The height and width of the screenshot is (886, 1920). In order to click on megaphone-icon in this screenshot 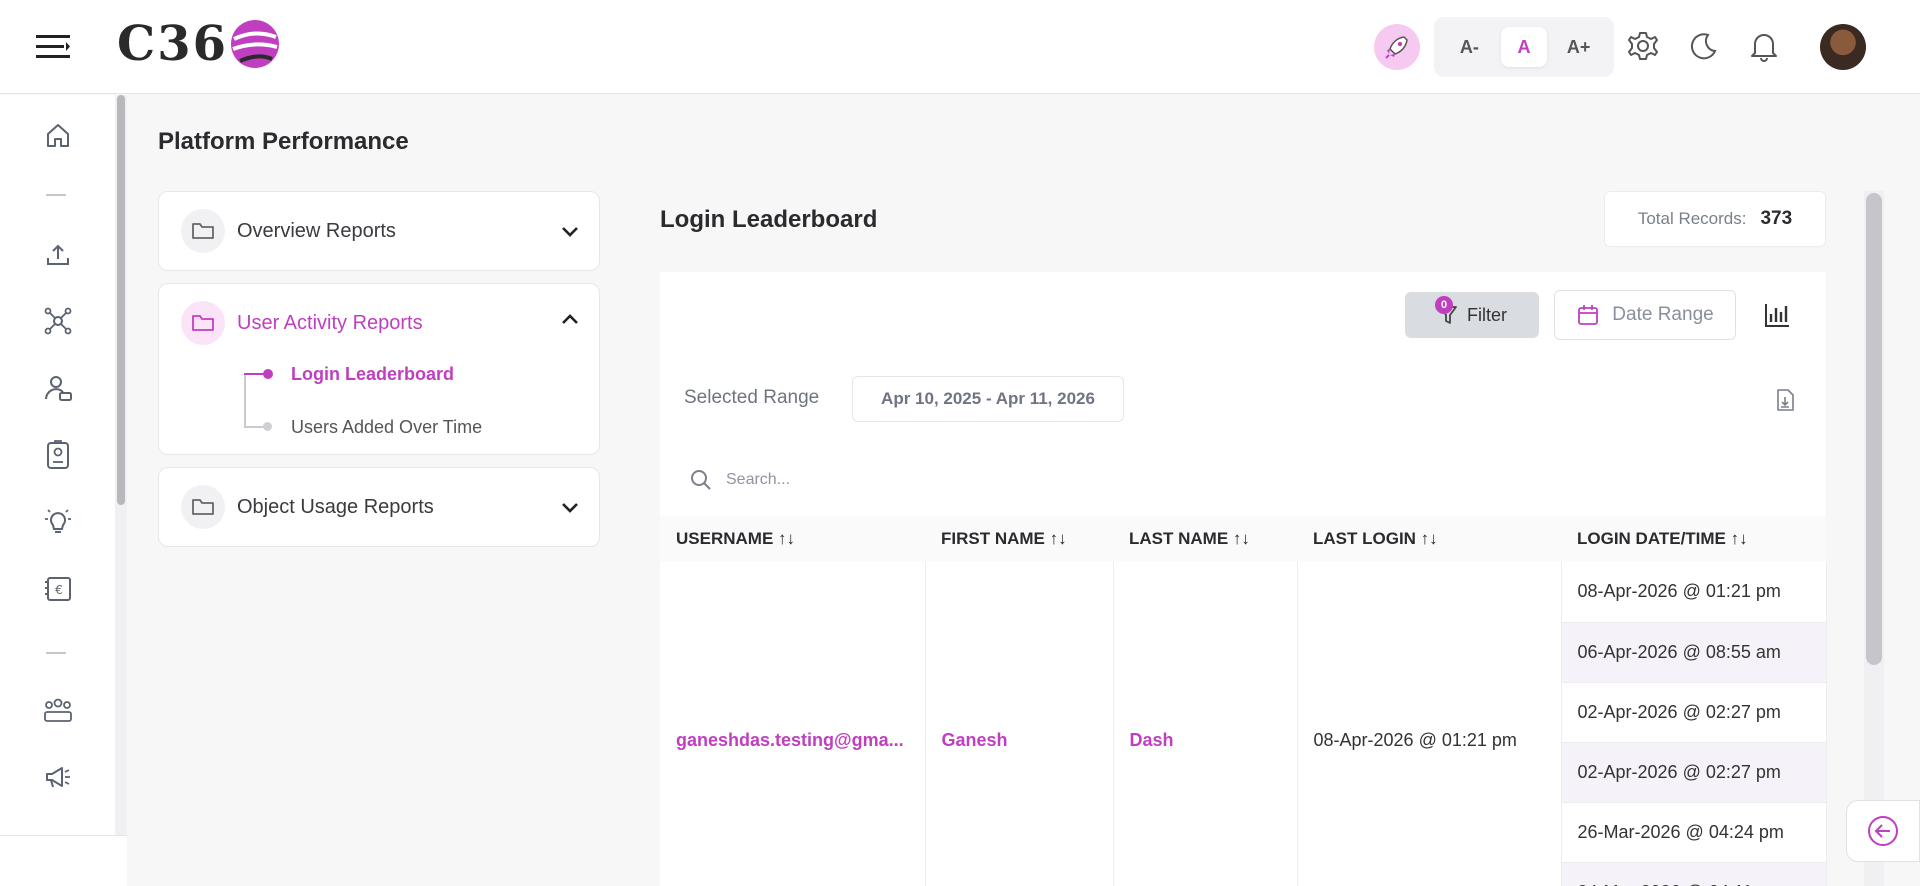, I will do `click(58, 777)`.